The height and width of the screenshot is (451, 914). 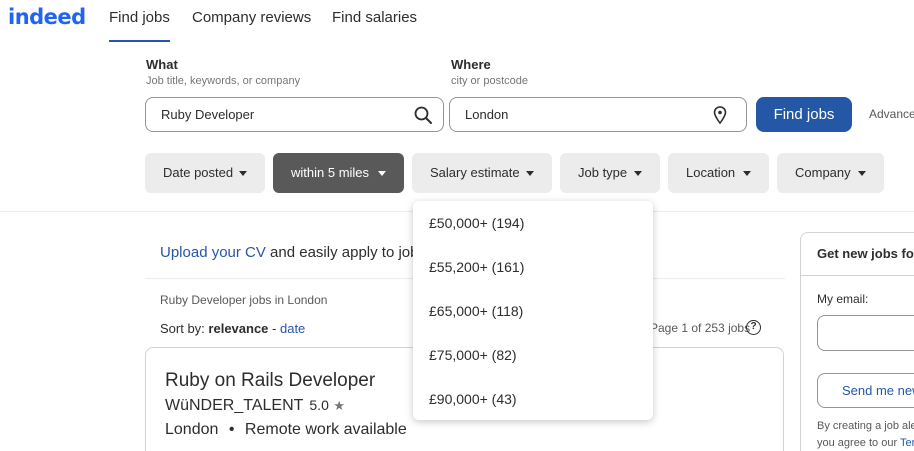 I want to click on filter-job-type: Job type, so click(x=610, y=173).